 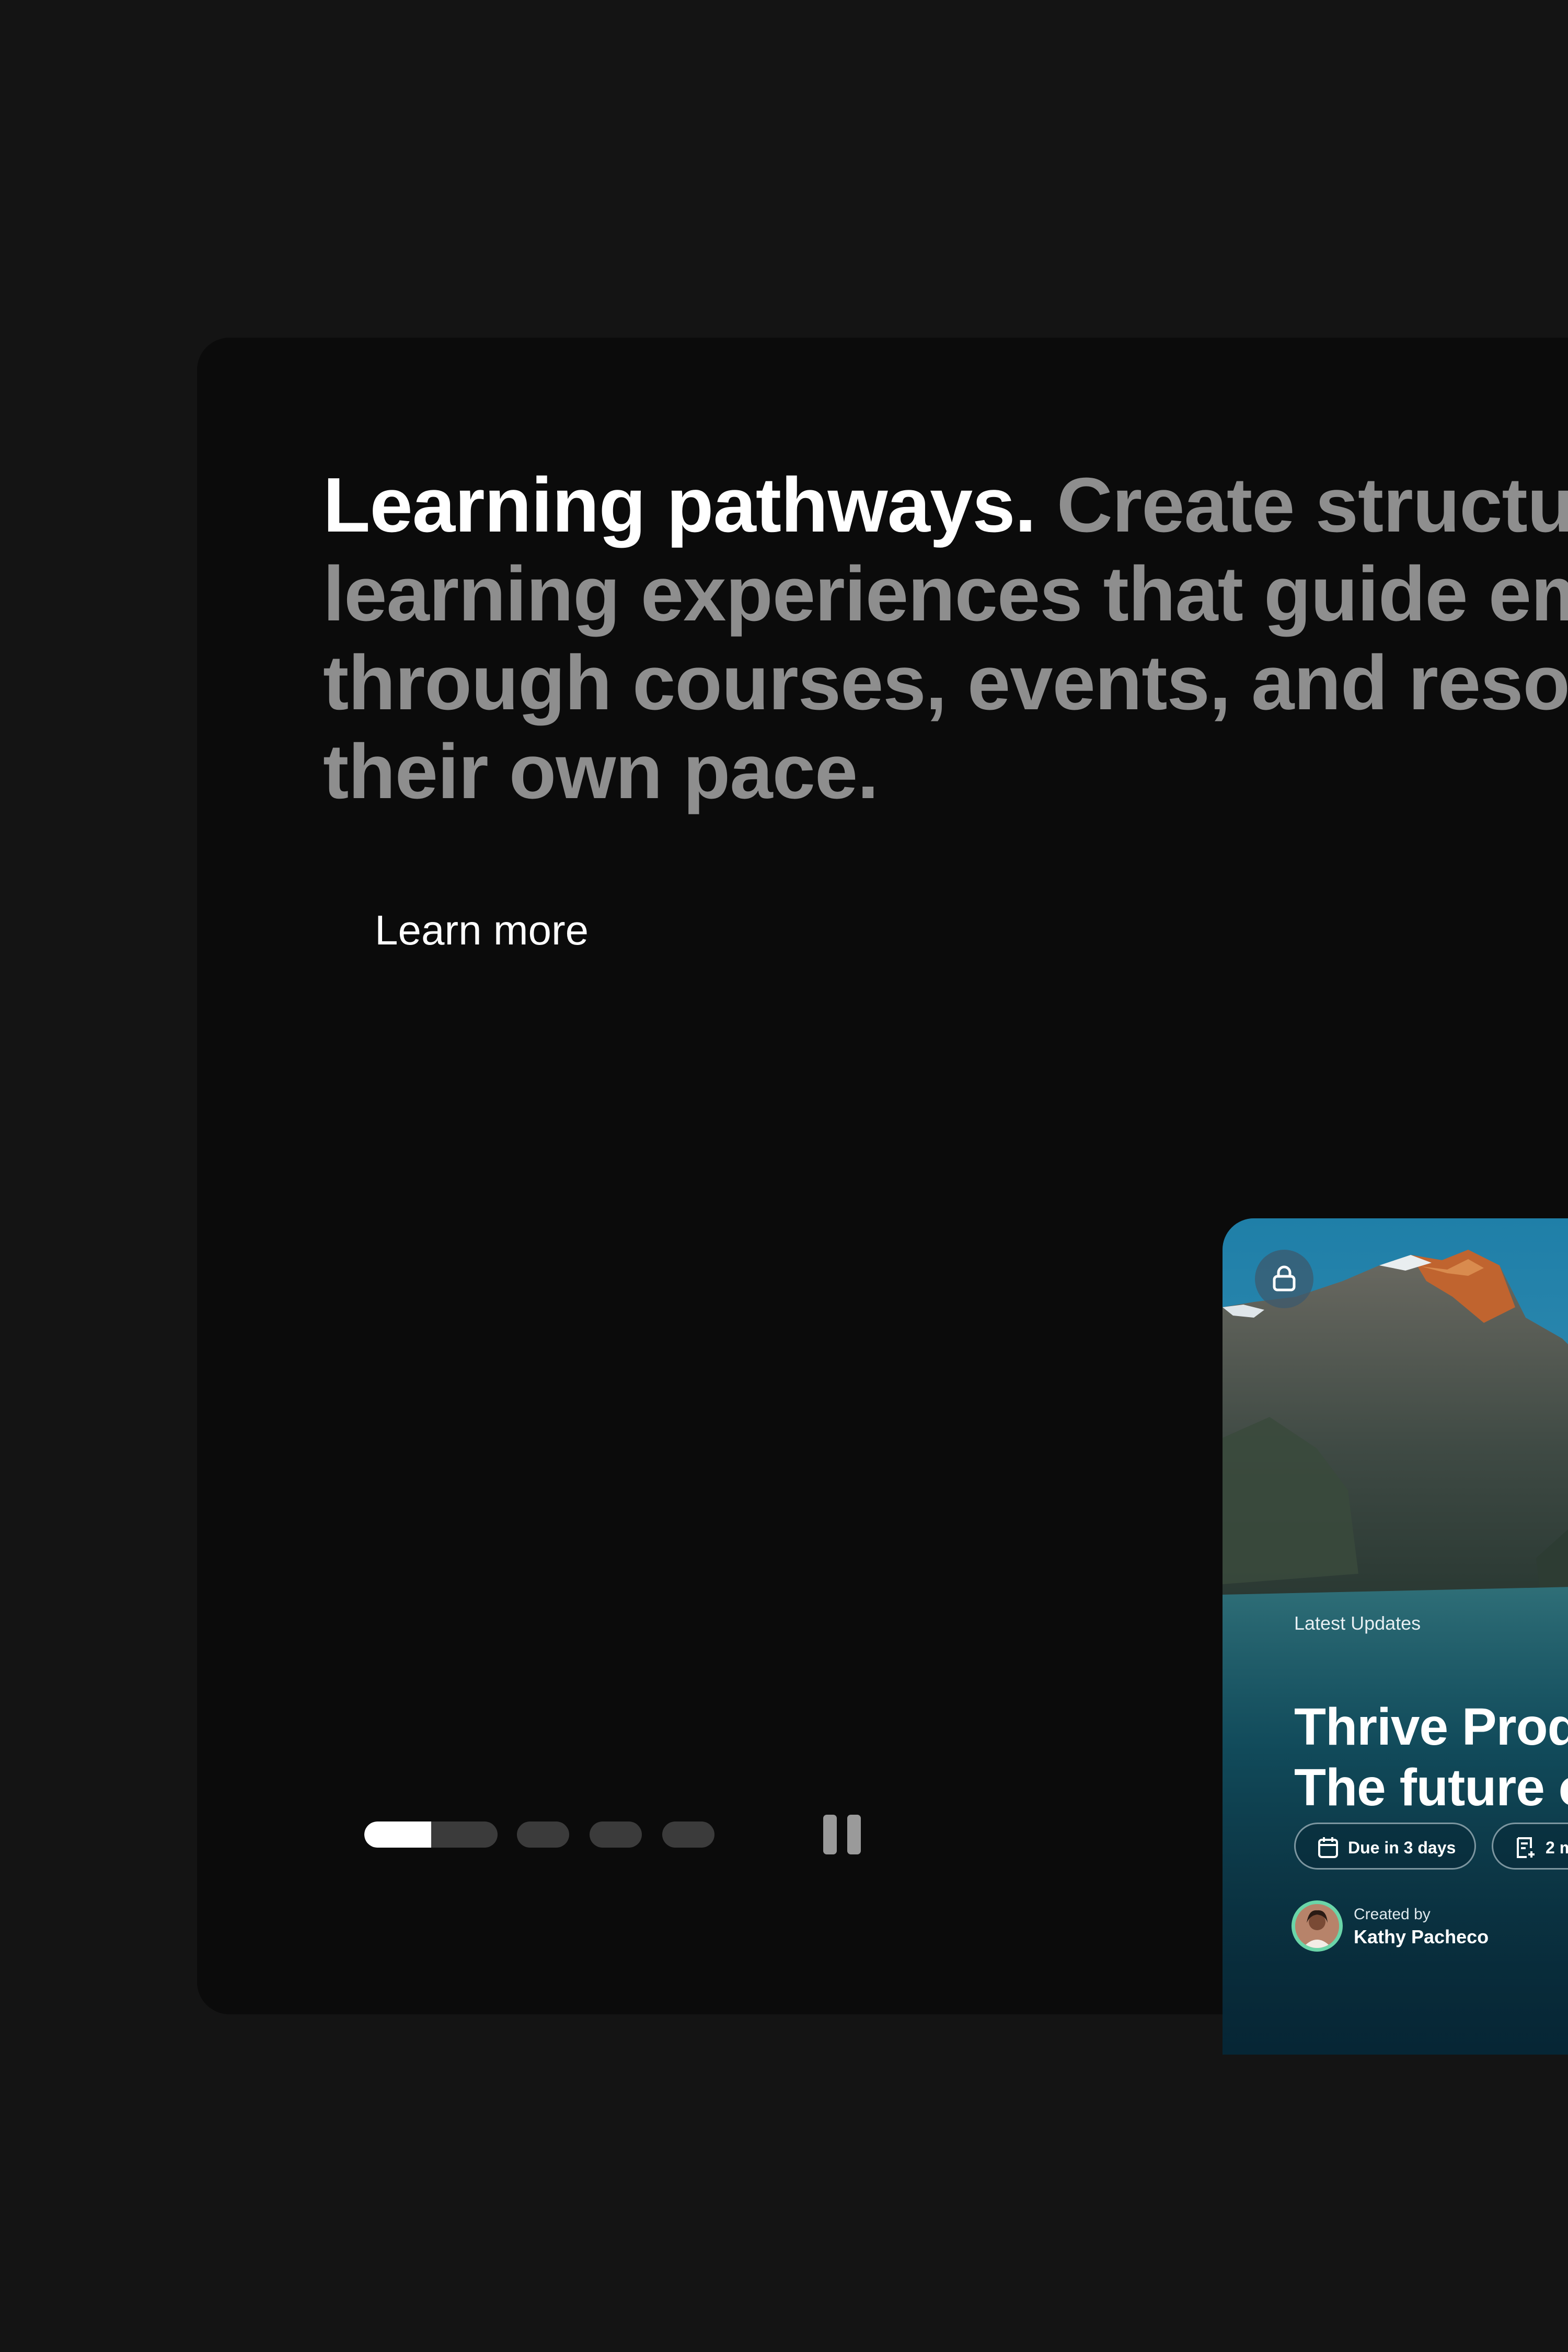 I want to click on resources-chip-label: 2 m, so click(x=1557, y=1847).